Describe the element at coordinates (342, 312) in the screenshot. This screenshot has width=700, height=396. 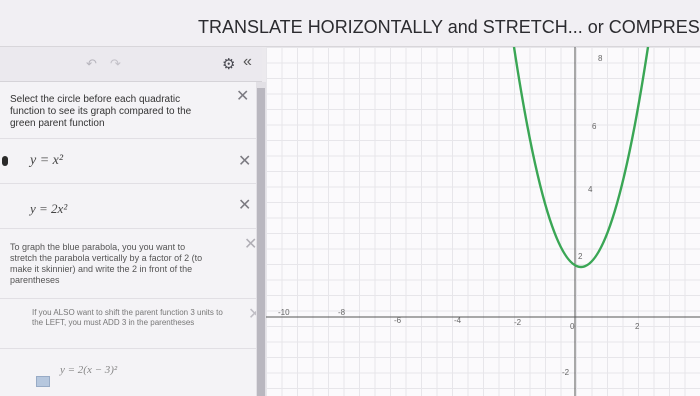
I see `x-tick-label: -8` at that location.